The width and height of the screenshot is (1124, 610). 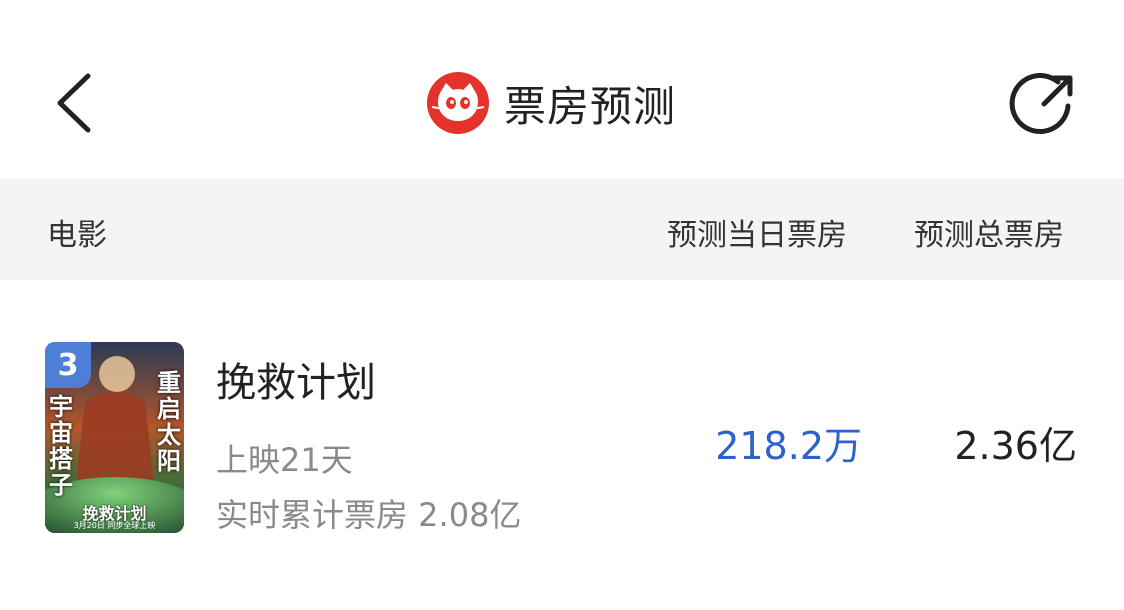 I want to click on movie-name: 挽救计划, so click(x=296, y=379).